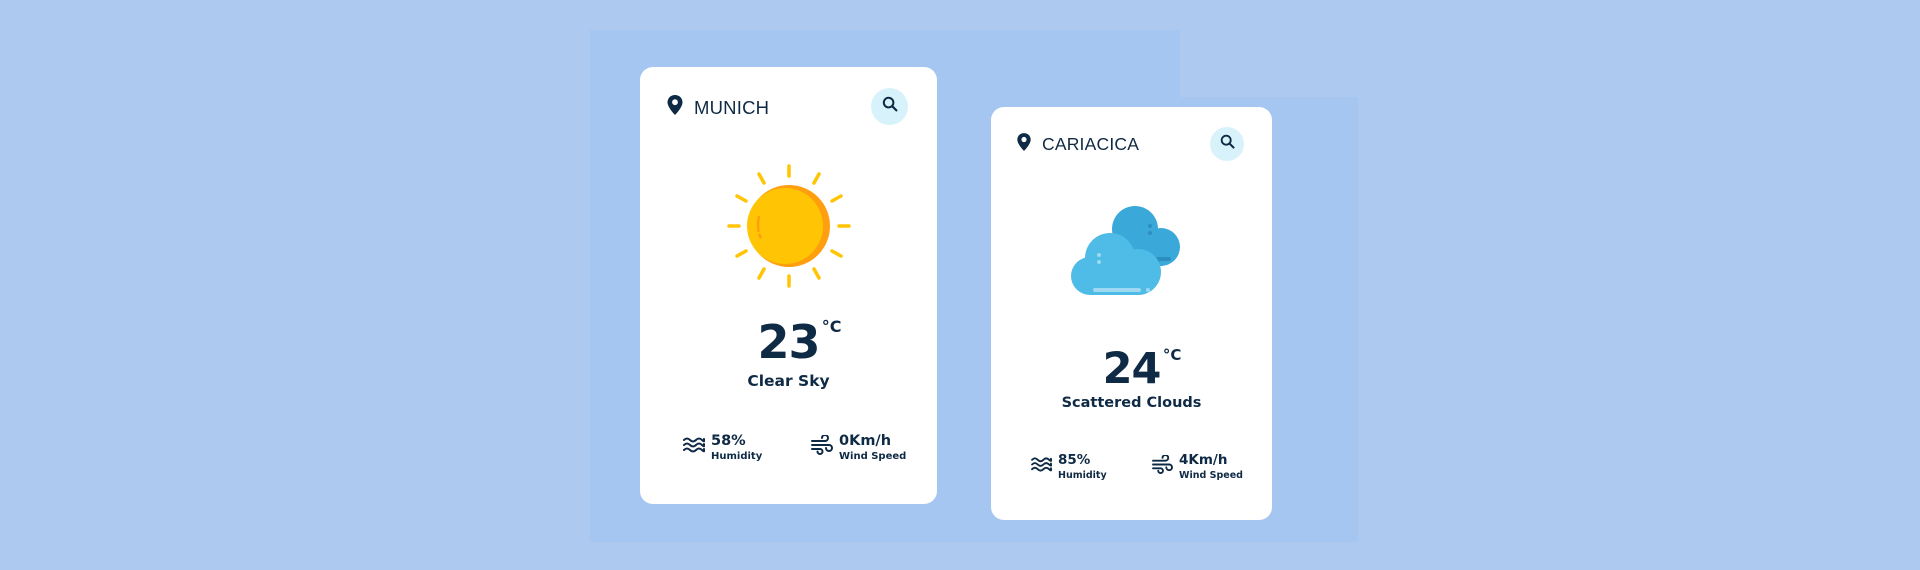 This screenshot has height=570, width=1920. I want to click on temperature-display: 24 °C, so click(1131, 369).